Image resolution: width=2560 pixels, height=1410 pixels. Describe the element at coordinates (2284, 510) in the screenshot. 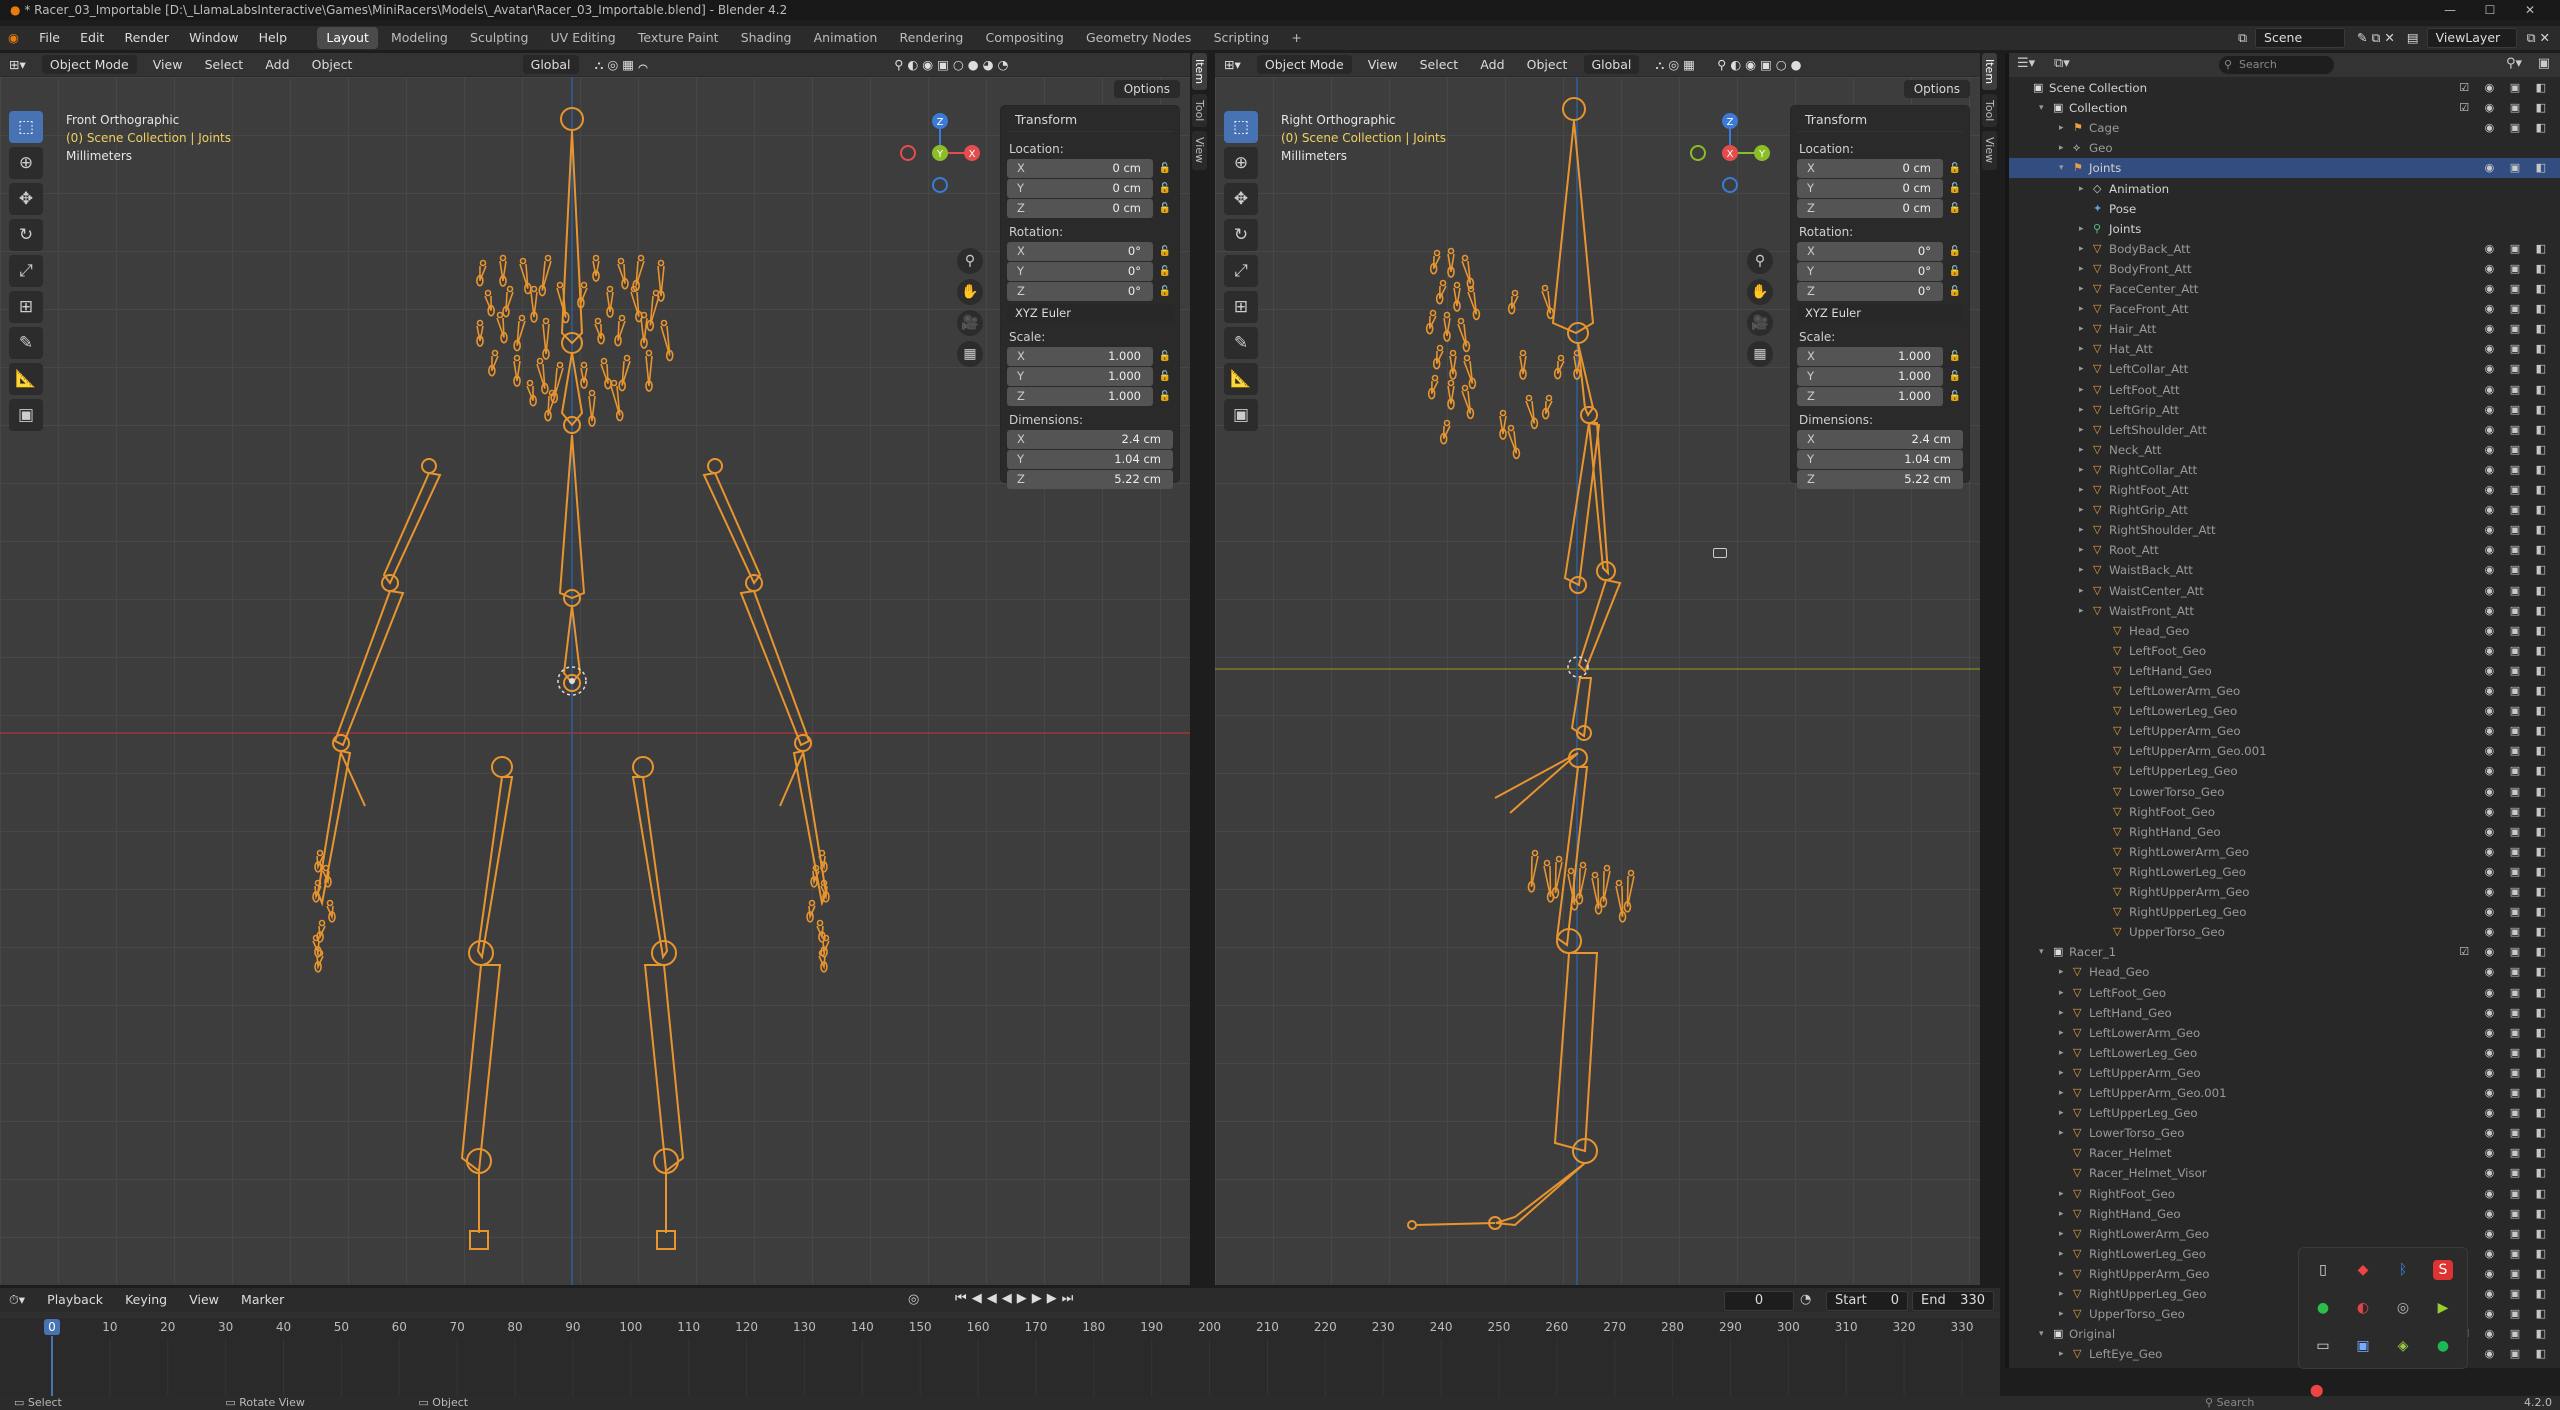

I see `outliner-row: ▸ ▽ RightGrip_Att ◉ ▣ ◧` at that location.